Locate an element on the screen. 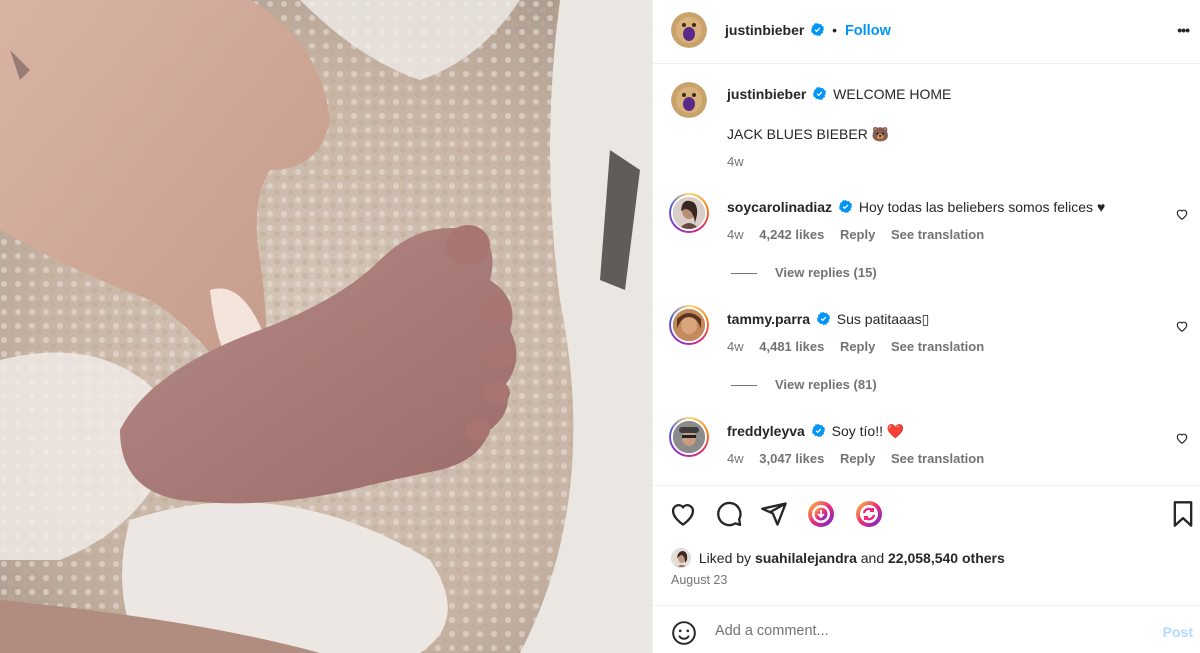 This screenshot has width=1200, height=653. comment-text: tammy.parra Sus patitaaas▯ is located at coordinates (828, 319).